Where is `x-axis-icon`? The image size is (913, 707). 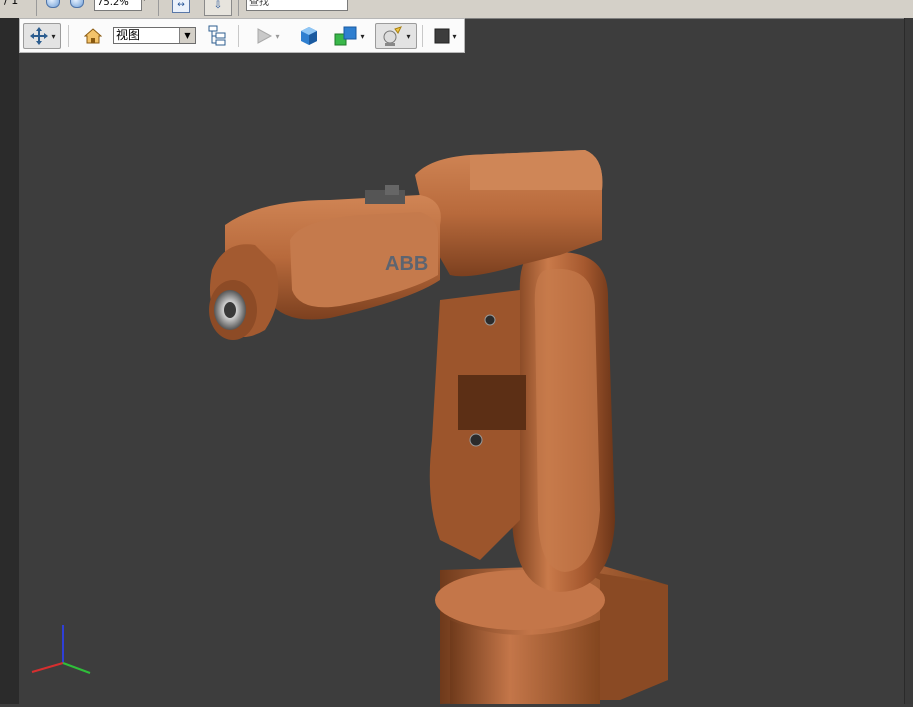 x-axis-icon is located at coordinates (47, 667).